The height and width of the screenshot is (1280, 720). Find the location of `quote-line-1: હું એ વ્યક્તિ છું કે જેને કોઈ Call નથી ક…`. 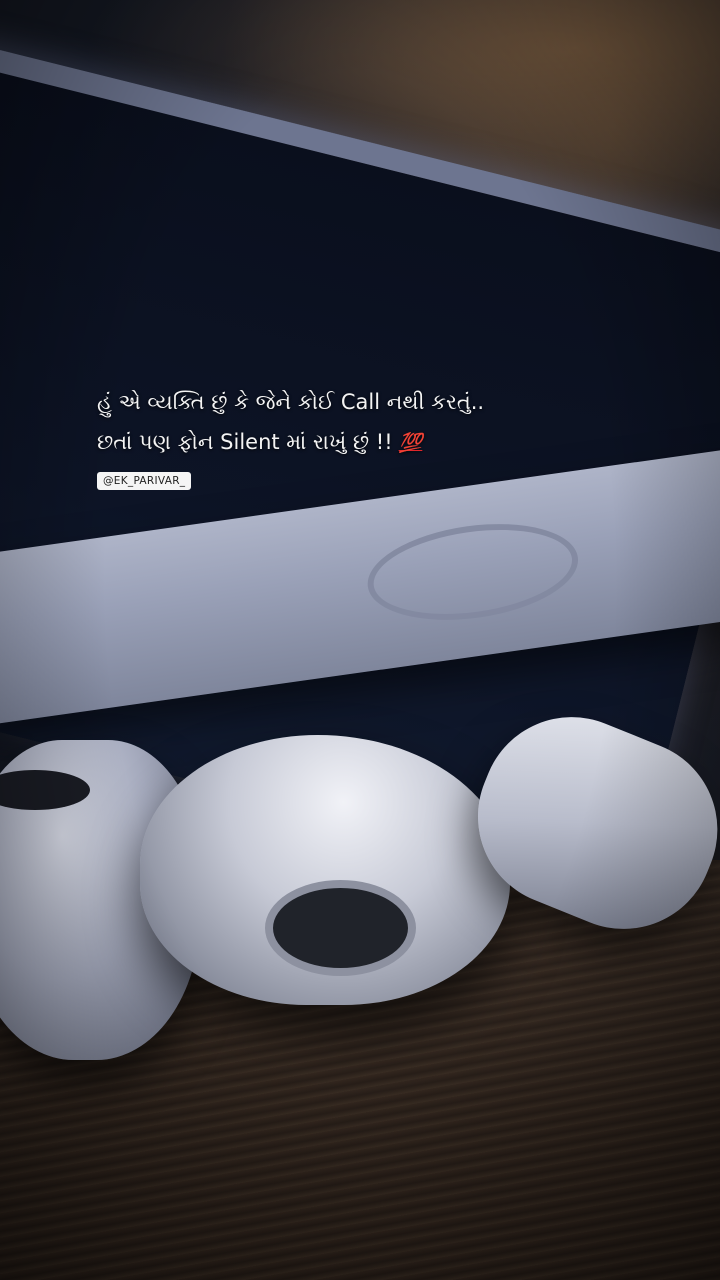

quote-line-1: હું એ વ્યક્તિ છું કે જેને કોઈ Call નથી ક… is located at coordinates (291, 402).